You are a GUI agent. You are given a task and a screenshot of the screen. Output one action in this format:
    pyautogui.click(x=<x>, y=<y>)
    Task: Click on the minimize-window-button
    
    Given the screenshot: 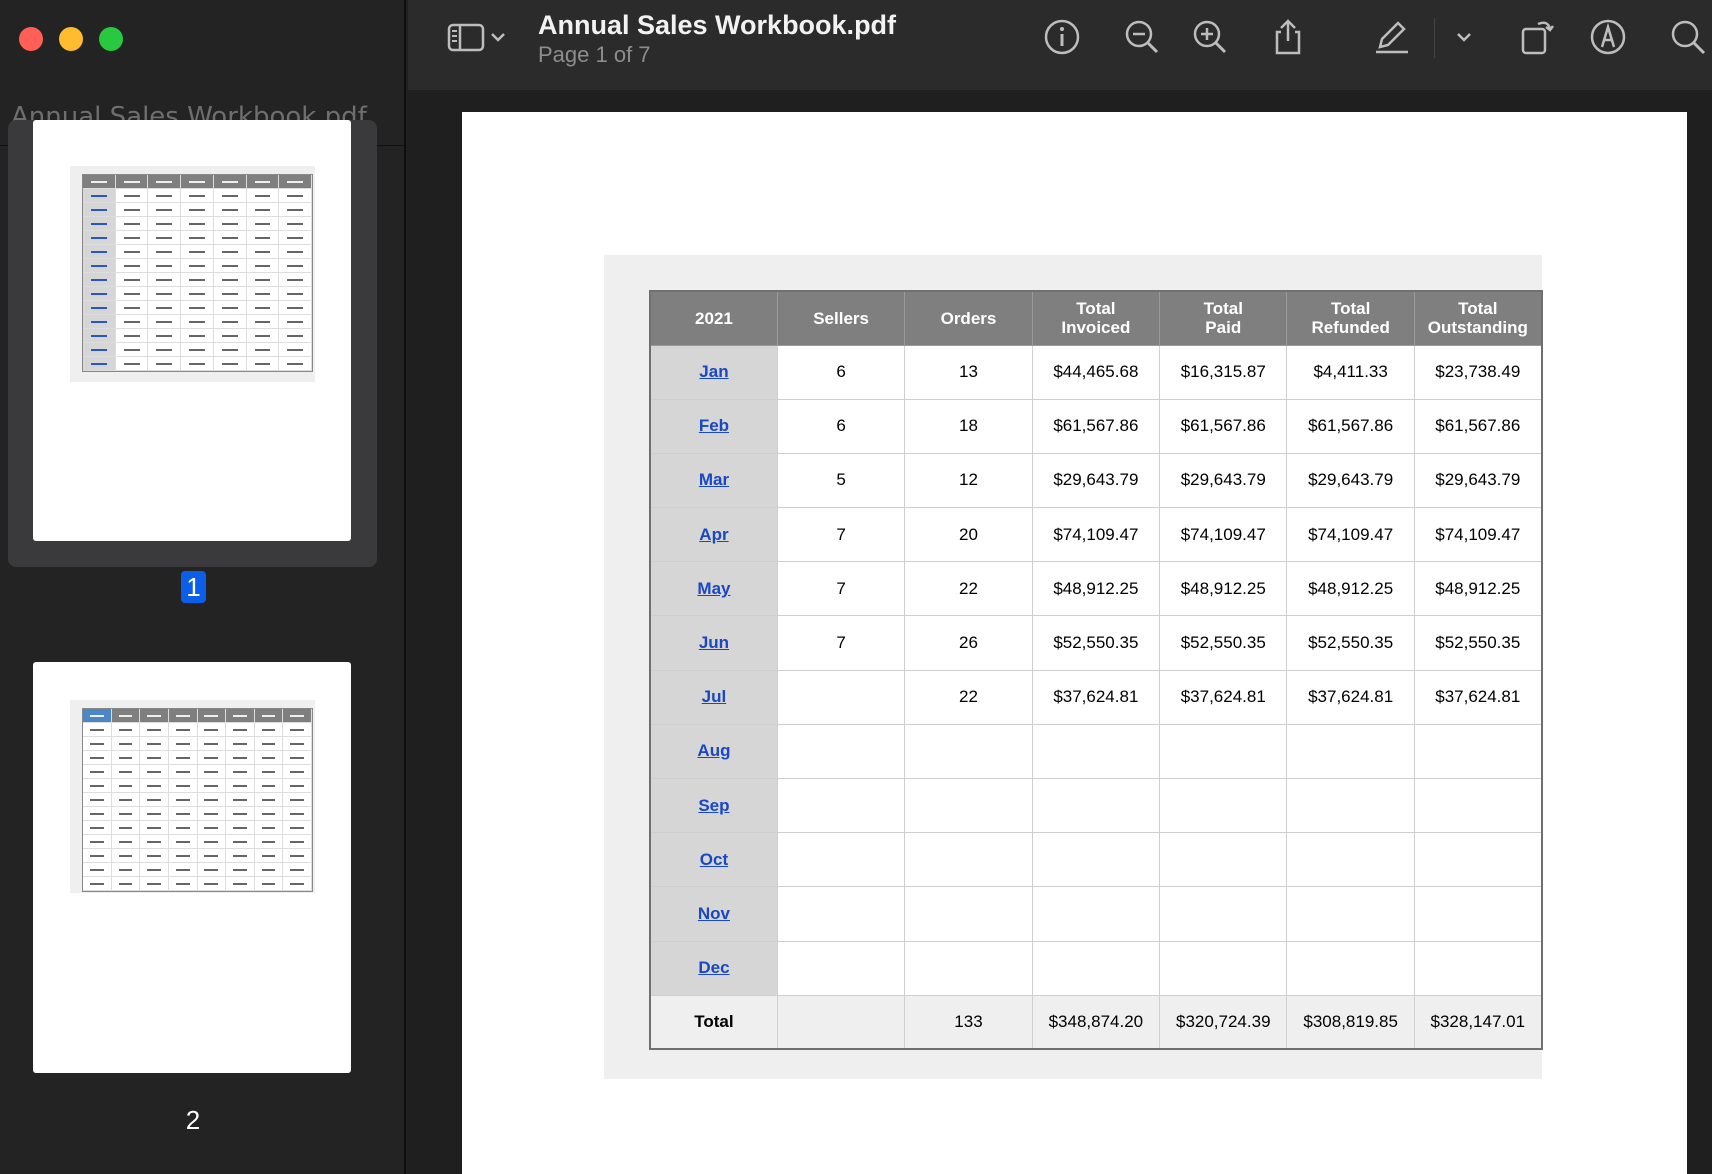 What is the action you would take?
    pyautogui.click(x=71, y=39)
    